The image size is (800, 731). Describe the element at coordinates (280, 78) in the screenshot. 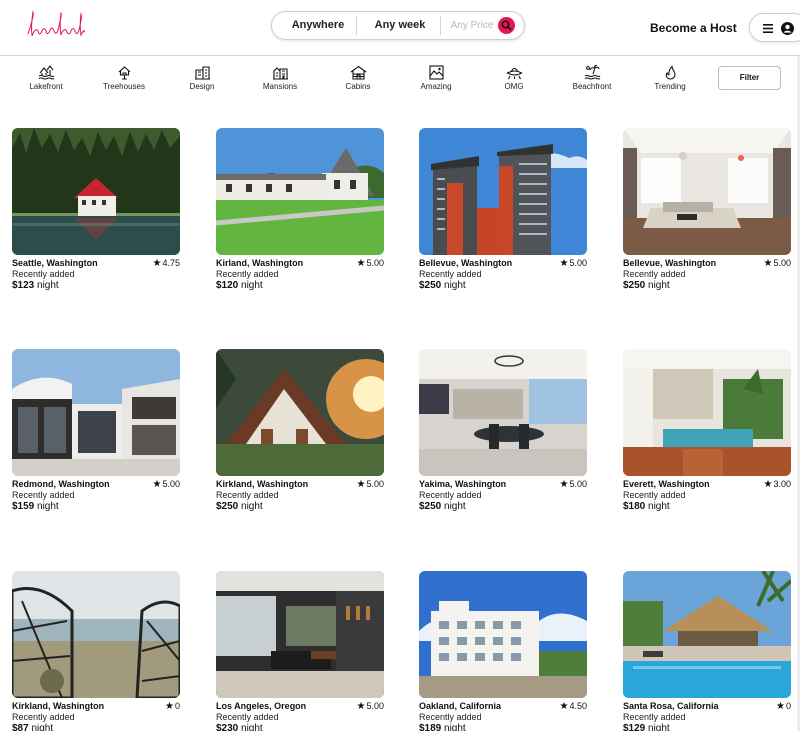

I see `category-mansions: Mansions` at that location.